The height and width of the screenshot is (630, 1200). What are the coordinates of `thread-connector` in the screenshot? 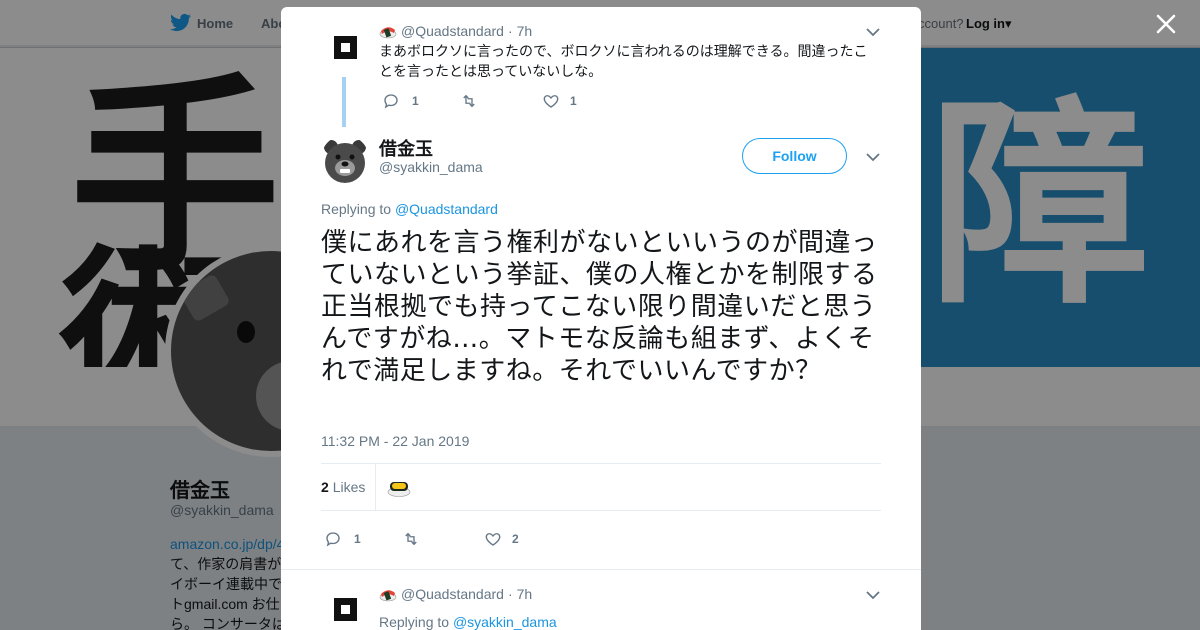 It's located at (344, 102).